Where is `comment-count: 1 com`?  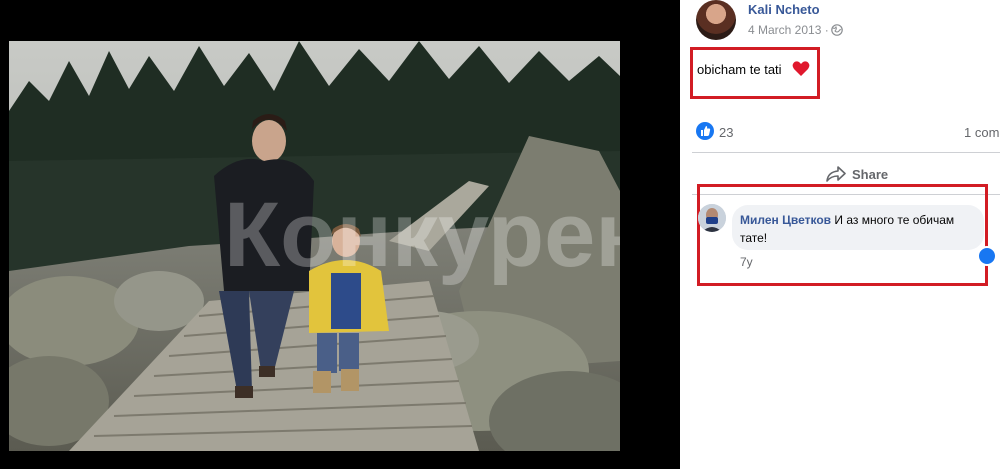 comment-count: 1 com is located at coordinates (981, 132).